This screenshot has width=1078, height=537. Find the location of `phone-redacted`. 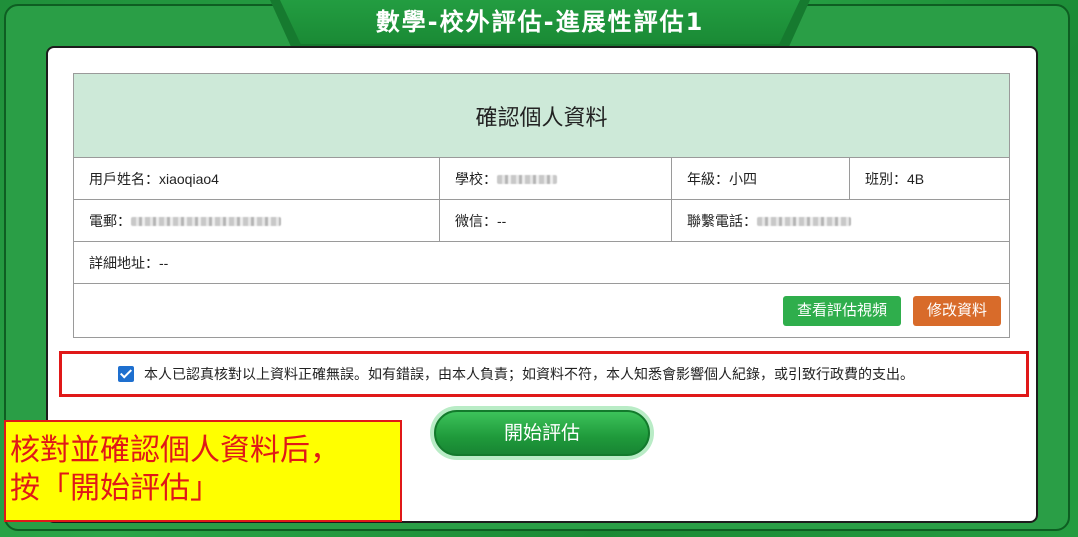

phone-redacted is located at coordinates (804, 222).